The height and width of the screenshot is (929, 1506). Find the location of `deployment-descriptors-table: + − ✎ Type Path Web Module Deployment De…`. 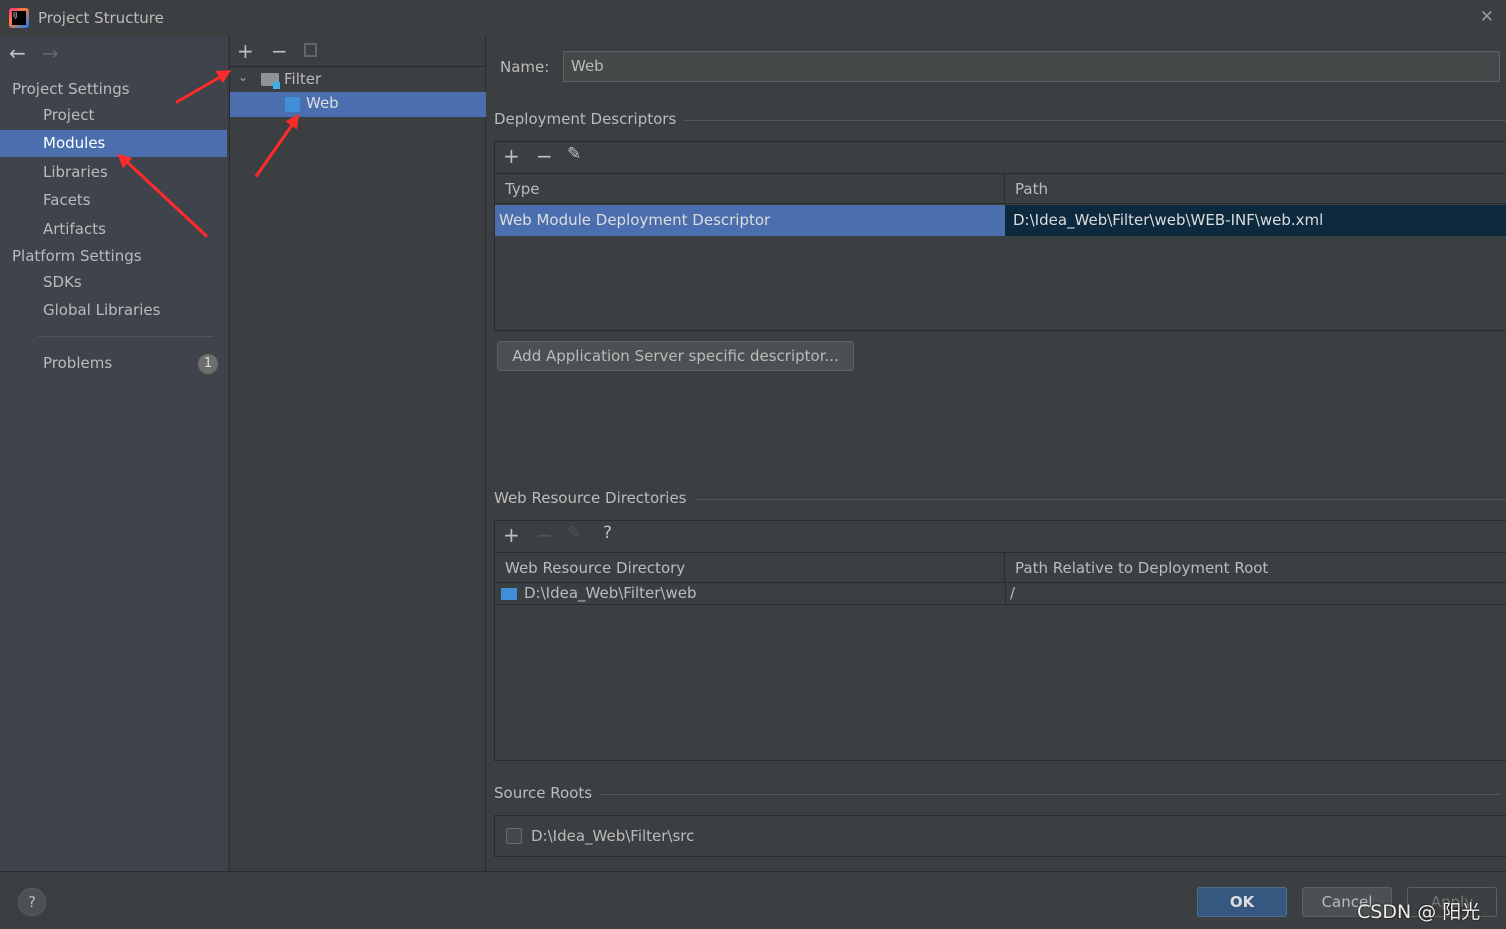

deployment-descriptors-table: + − ✎ Type Path Web Module Deployment De… is located at coordinates (1000, 236).